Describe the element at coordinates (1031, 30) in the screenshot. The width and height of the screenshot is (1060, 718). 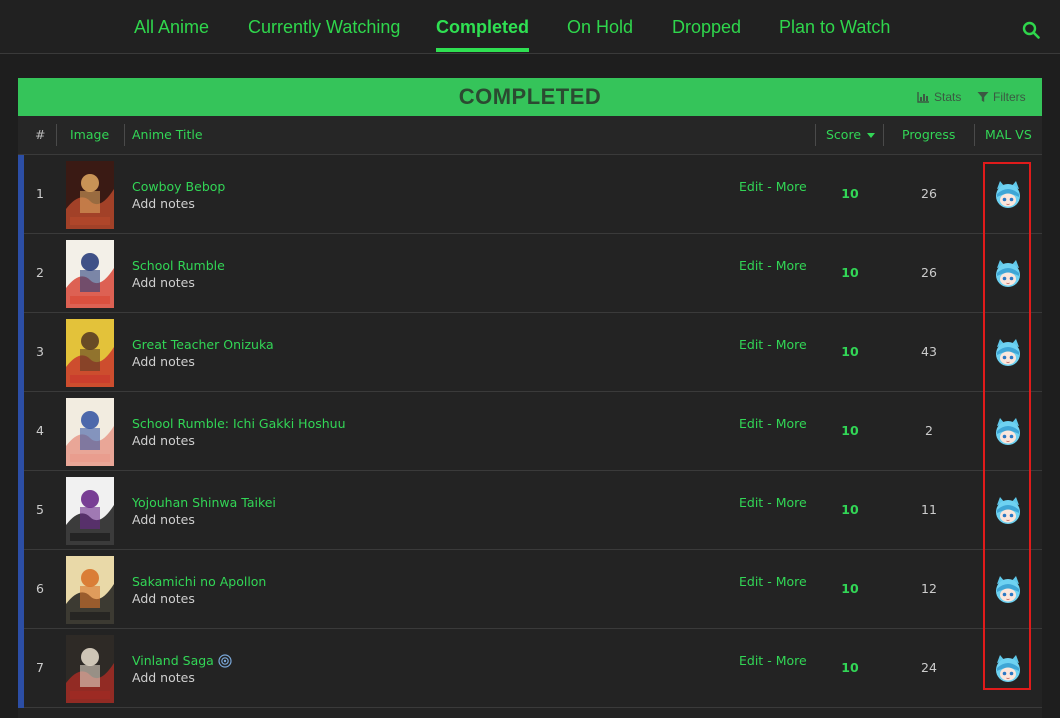
I see `search-icon` at that location.